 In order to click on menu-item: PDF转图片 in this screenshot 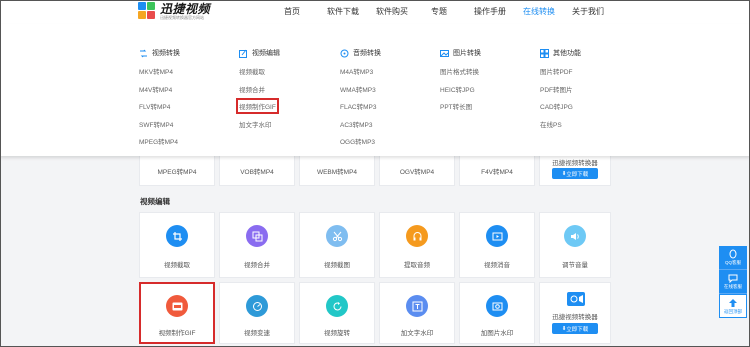, I will do `click(556, 89)`.